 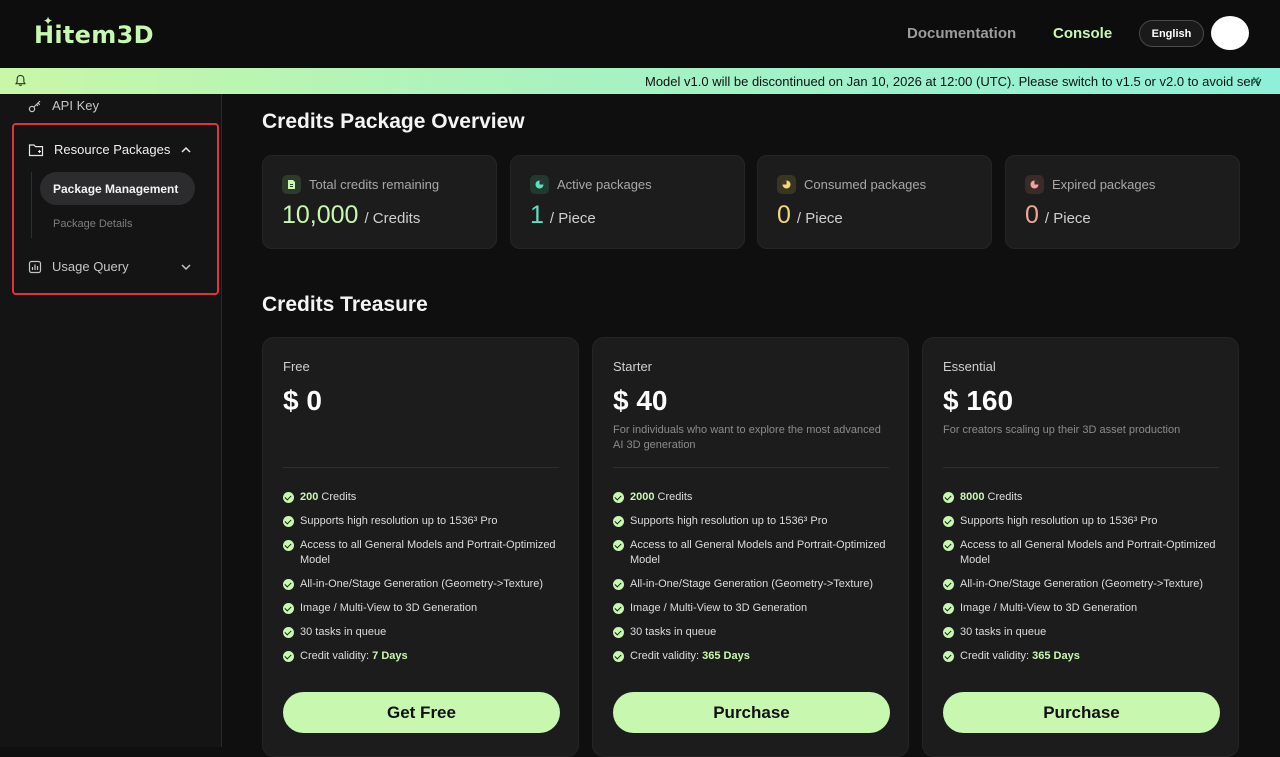 What do you see at coordinates (1122, 202) in the screenshot?
I see `stat-card-expired-packages: Expired packages 0 / Piece` at bounding box center [1122, 202].